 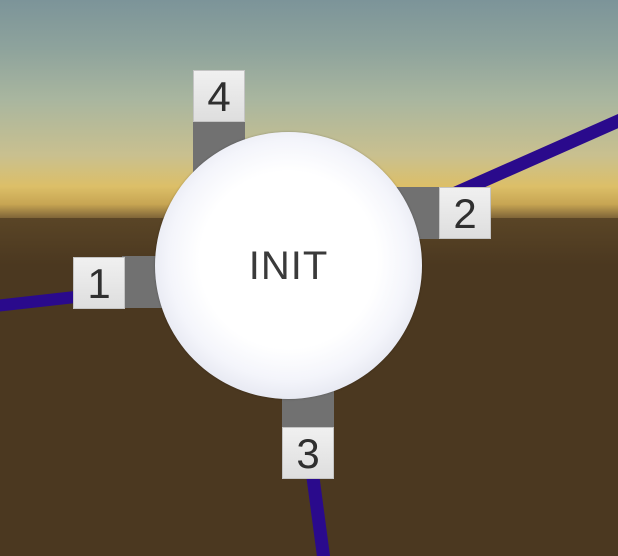 I want to click on node-label: INIT, so click(x=288, y=266).